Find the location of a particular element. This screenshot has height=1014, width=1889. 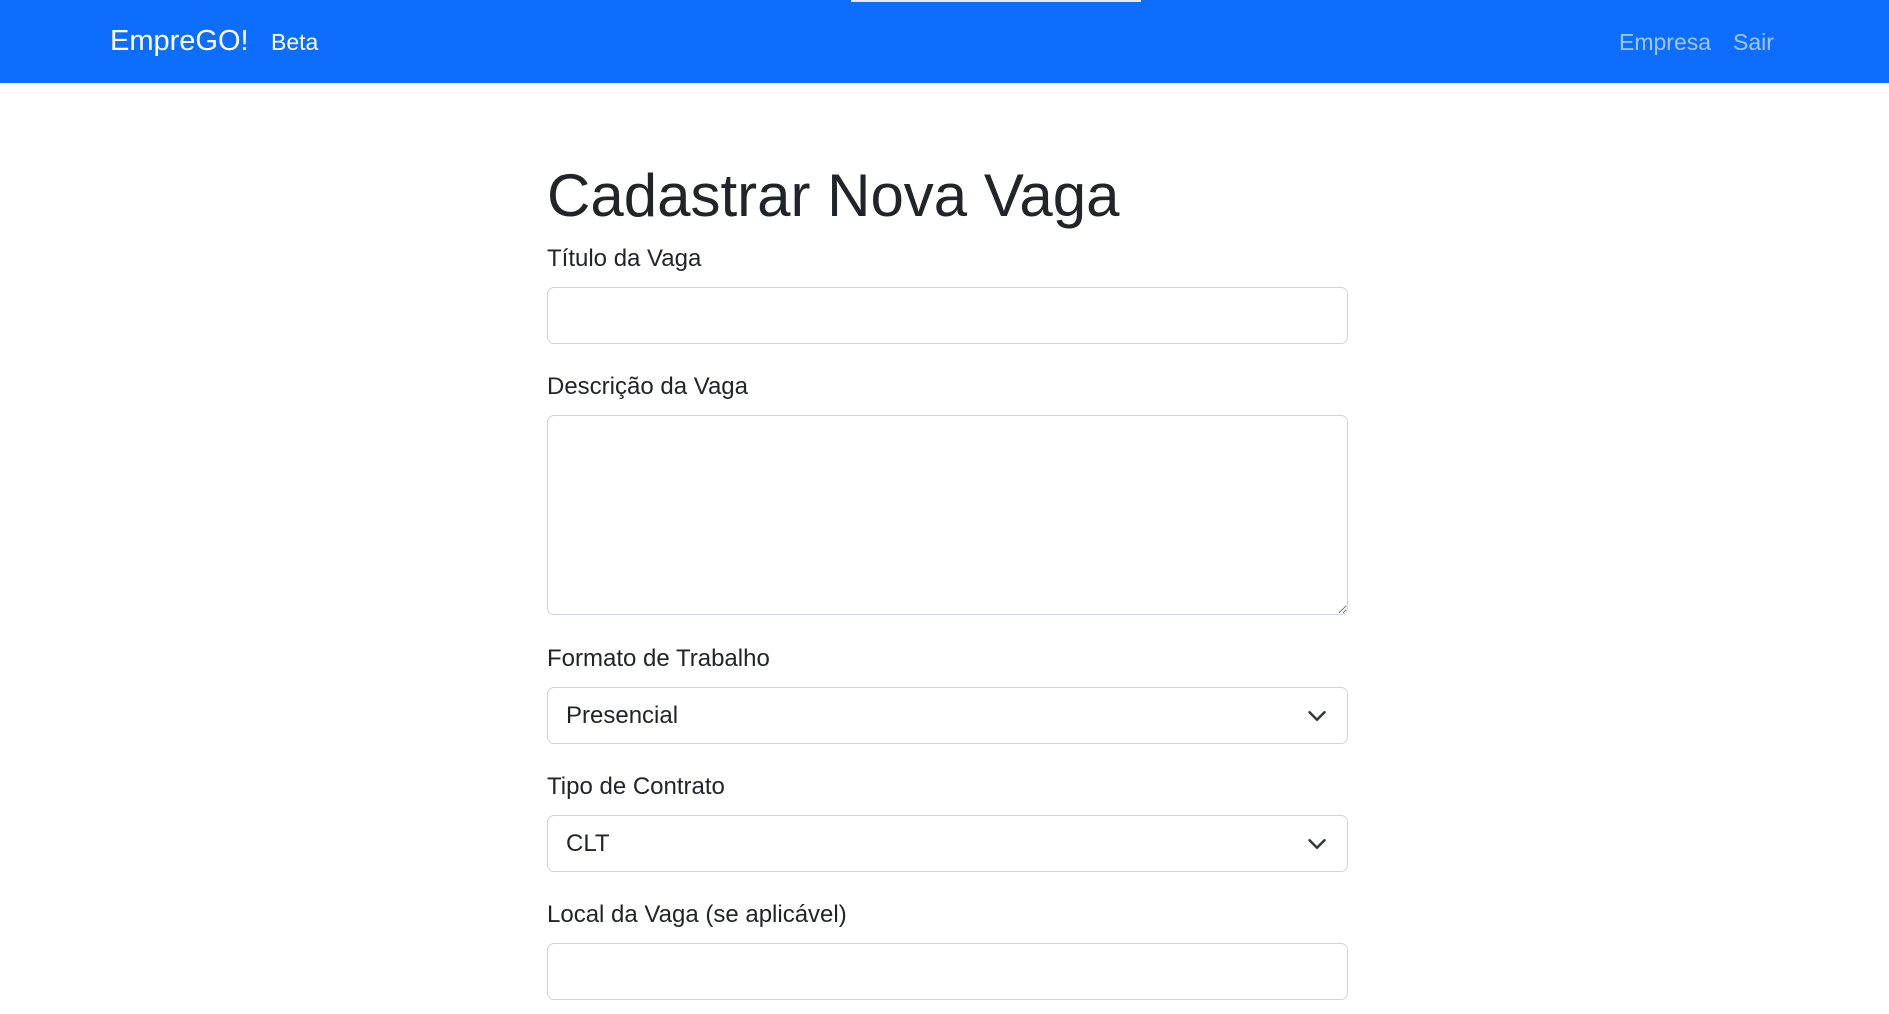

nav-link-empresa: Empresa is located at coordinates (1665, 42).